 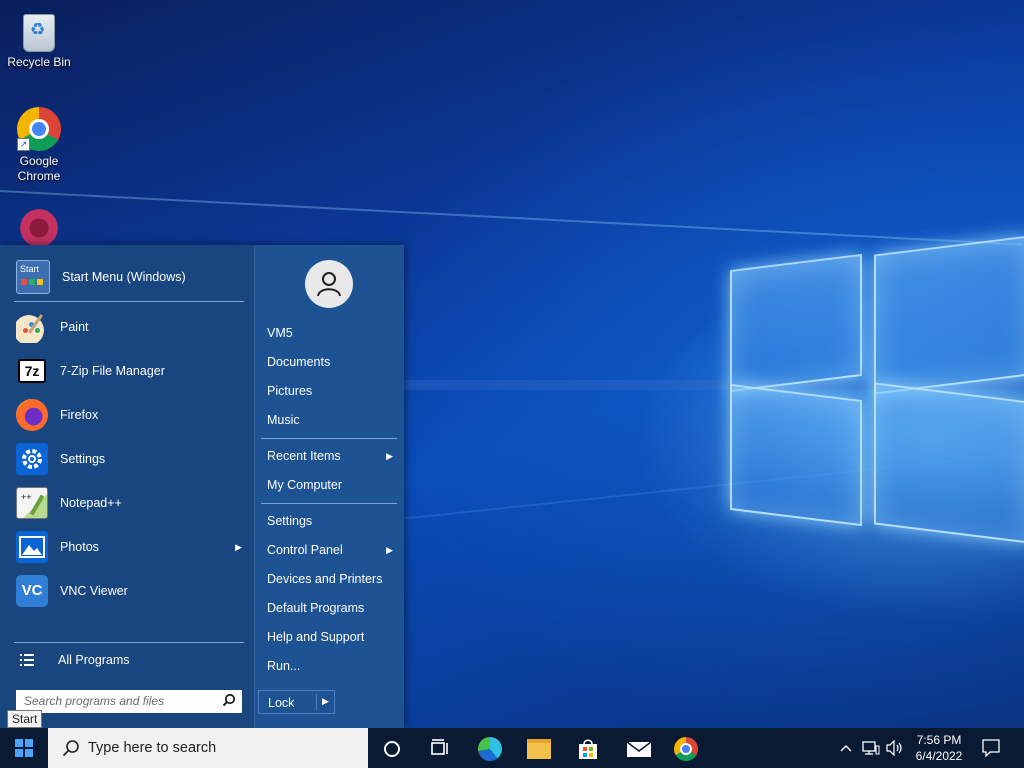 I want to click on right-item-my-computer: My Computer, so click(x=332, y=485).